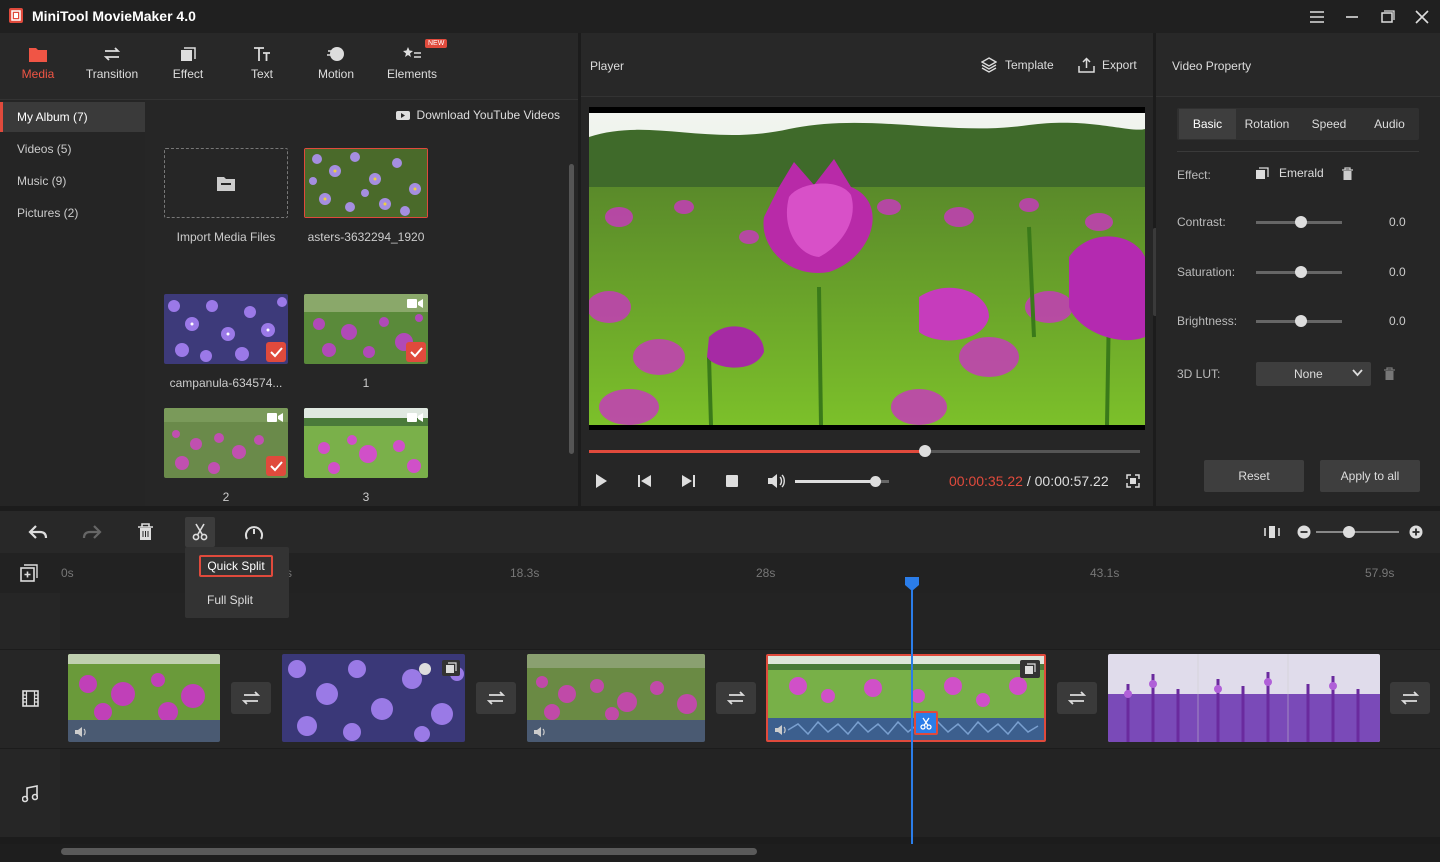 The width and height of the screenshot is (1440, 862). Describe the element at coordinates (1207, 124) in the screenshot. I see `tab-basic: Basic` at that location.